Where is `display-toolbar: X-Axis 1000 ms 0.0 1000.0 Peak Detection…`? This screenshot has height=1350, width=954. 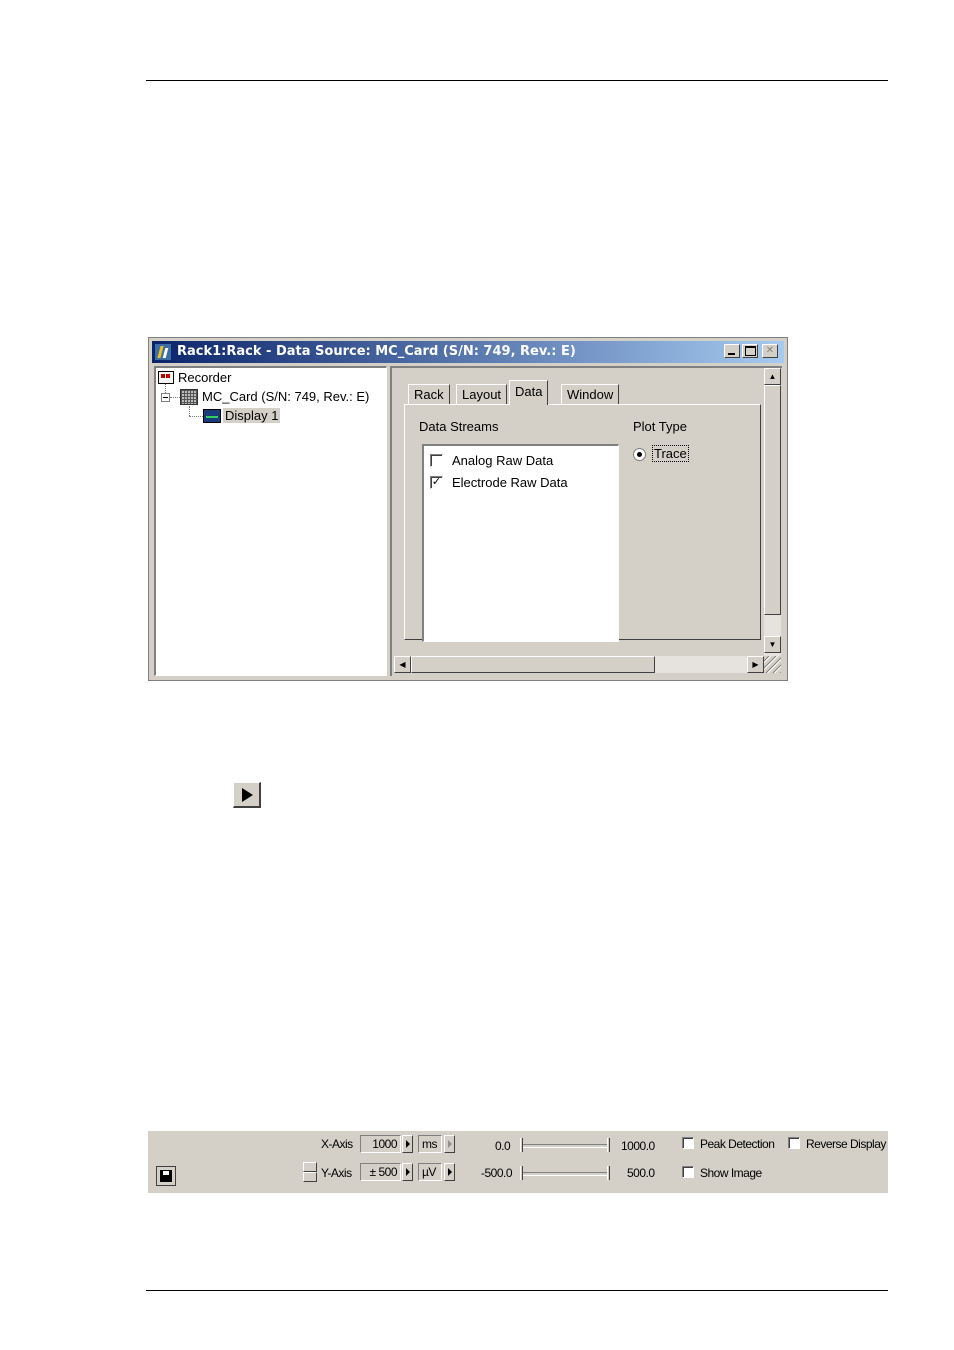
display-toolbar: X-Axis 1000 ms 0.0 1000.0 Peak Detection… is located at coordinates (518, 1161).